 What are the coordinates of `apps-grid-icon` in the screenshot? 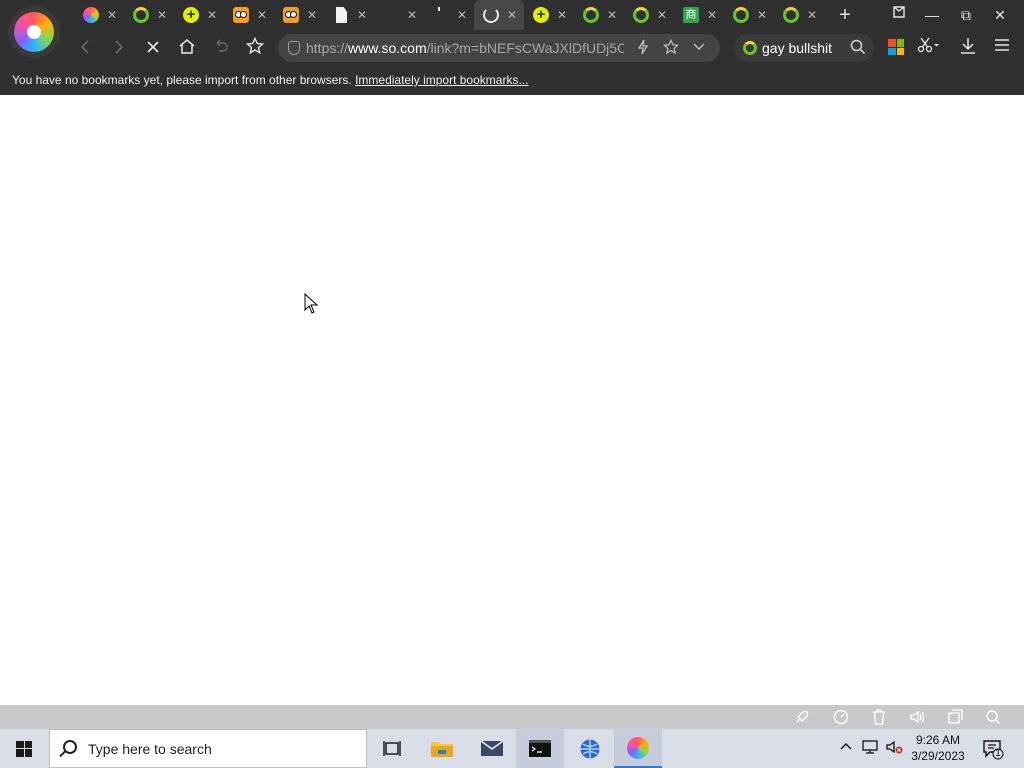 It's located at (896, 47).